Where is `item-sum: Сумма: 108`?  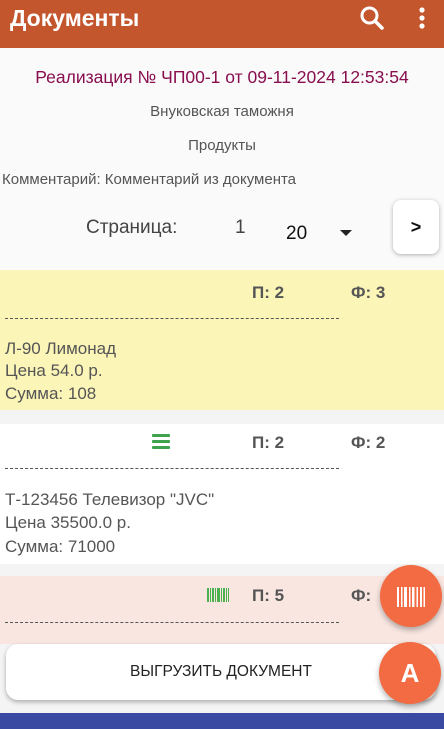
item-sum: Сумма: 108 is located at coordinates (51, 393).